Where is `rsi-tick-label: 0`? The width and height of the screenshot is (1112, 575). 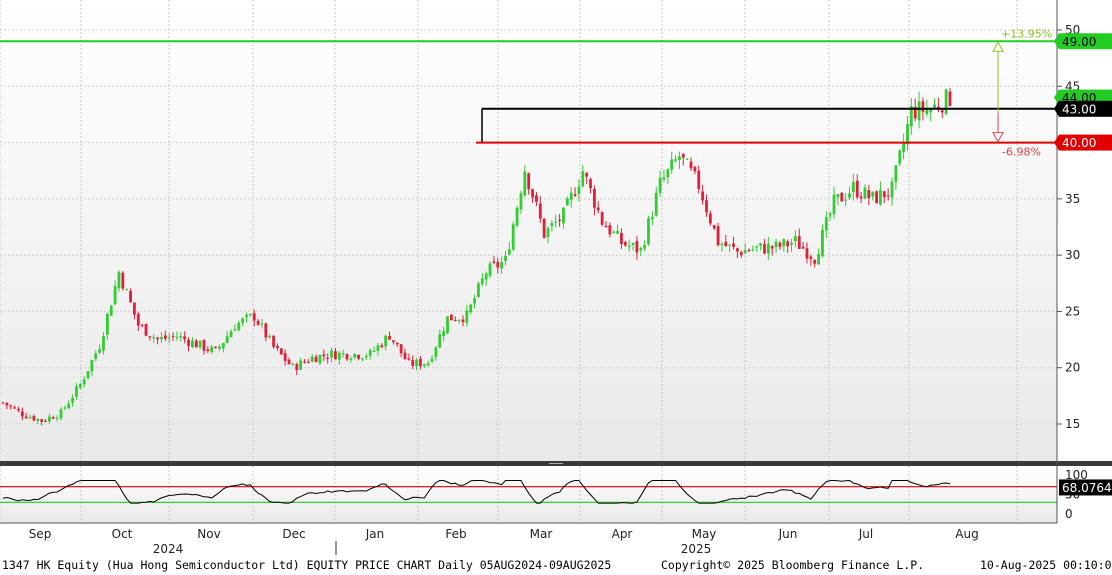 rsi-tick-label: 0 is located at coordinates (1069, 514).